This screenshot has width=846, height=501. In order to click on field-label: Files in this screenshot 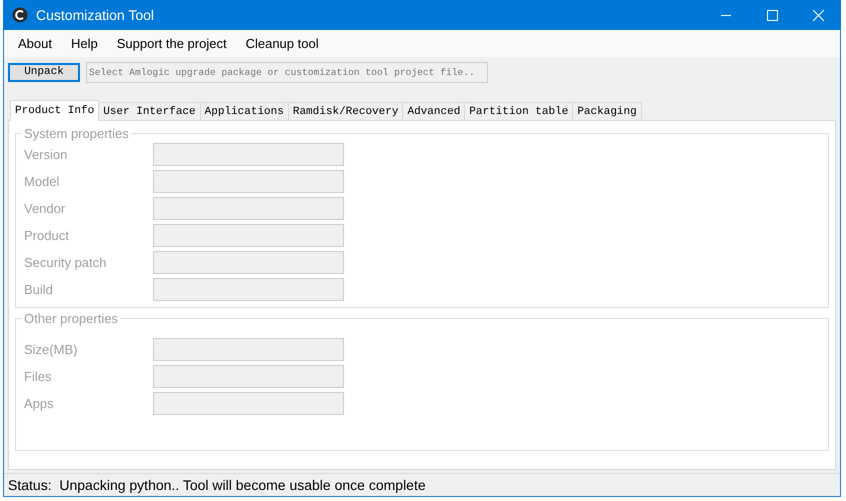, I will do `click(38, 376)`.